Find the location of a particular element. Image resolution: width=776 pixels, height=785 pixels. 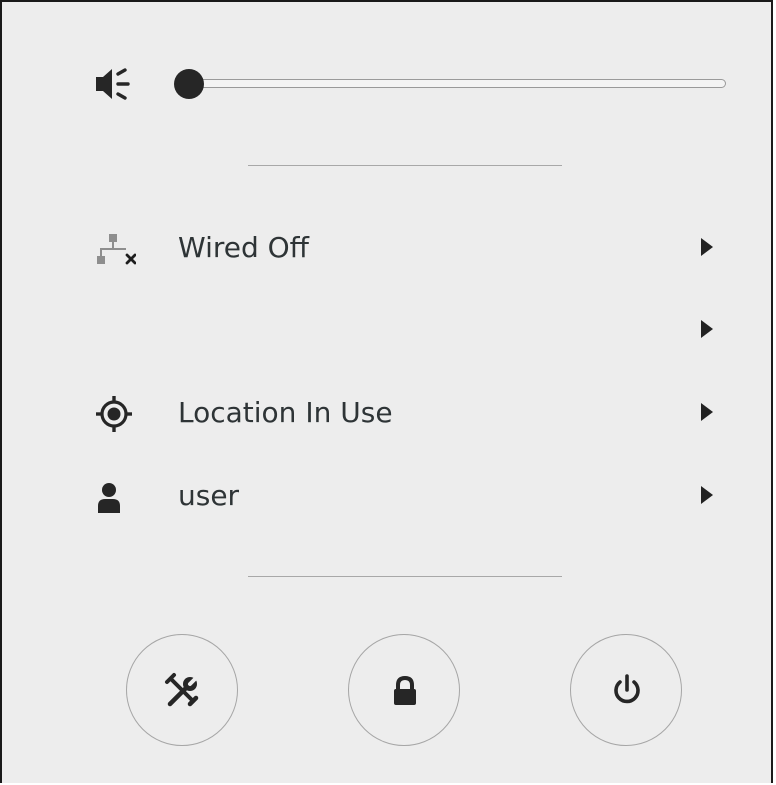

menu-item-location: Location In Use is located at coordinates (388, 413).